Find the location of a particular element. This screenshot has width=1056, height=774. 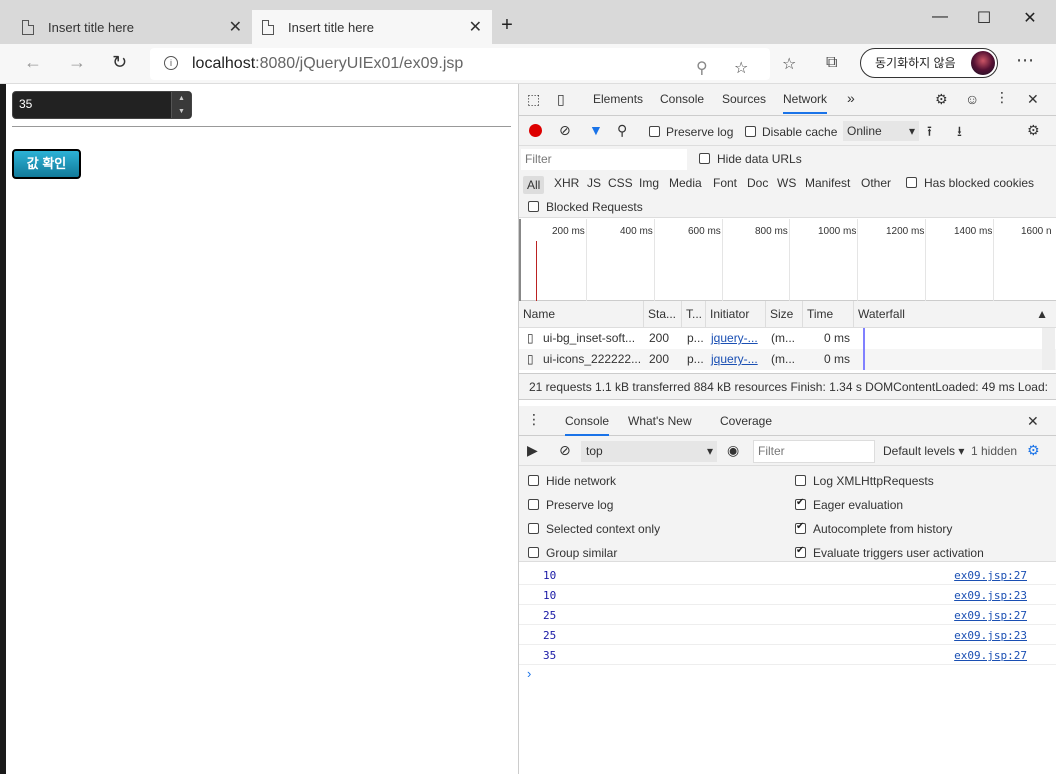

user-activation-checkbox is located at coordinates (800, 551).